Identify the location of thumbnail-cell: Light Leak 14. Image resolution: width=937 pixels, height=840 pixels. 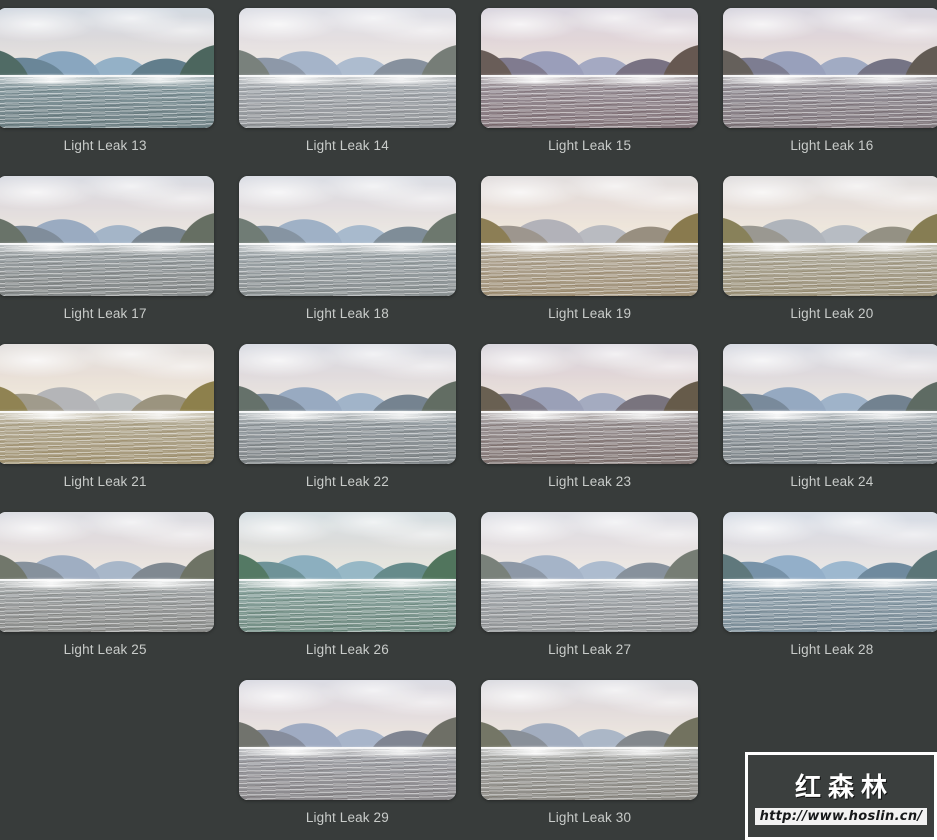
(347, 84).